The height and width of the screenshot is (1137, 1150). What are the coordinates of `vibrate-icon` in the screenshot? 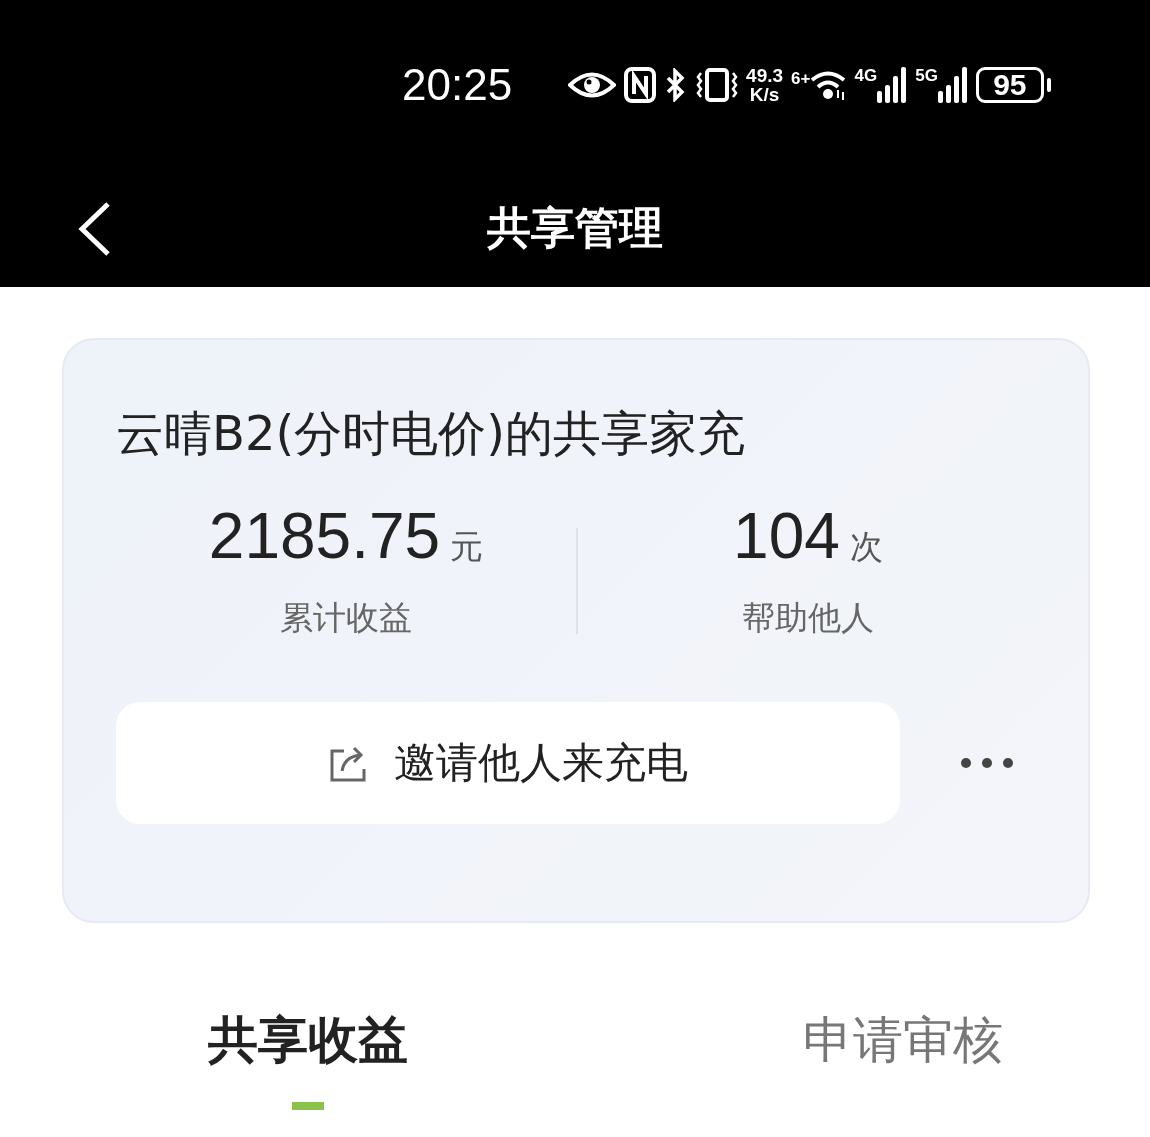 It's located at (717, 85).